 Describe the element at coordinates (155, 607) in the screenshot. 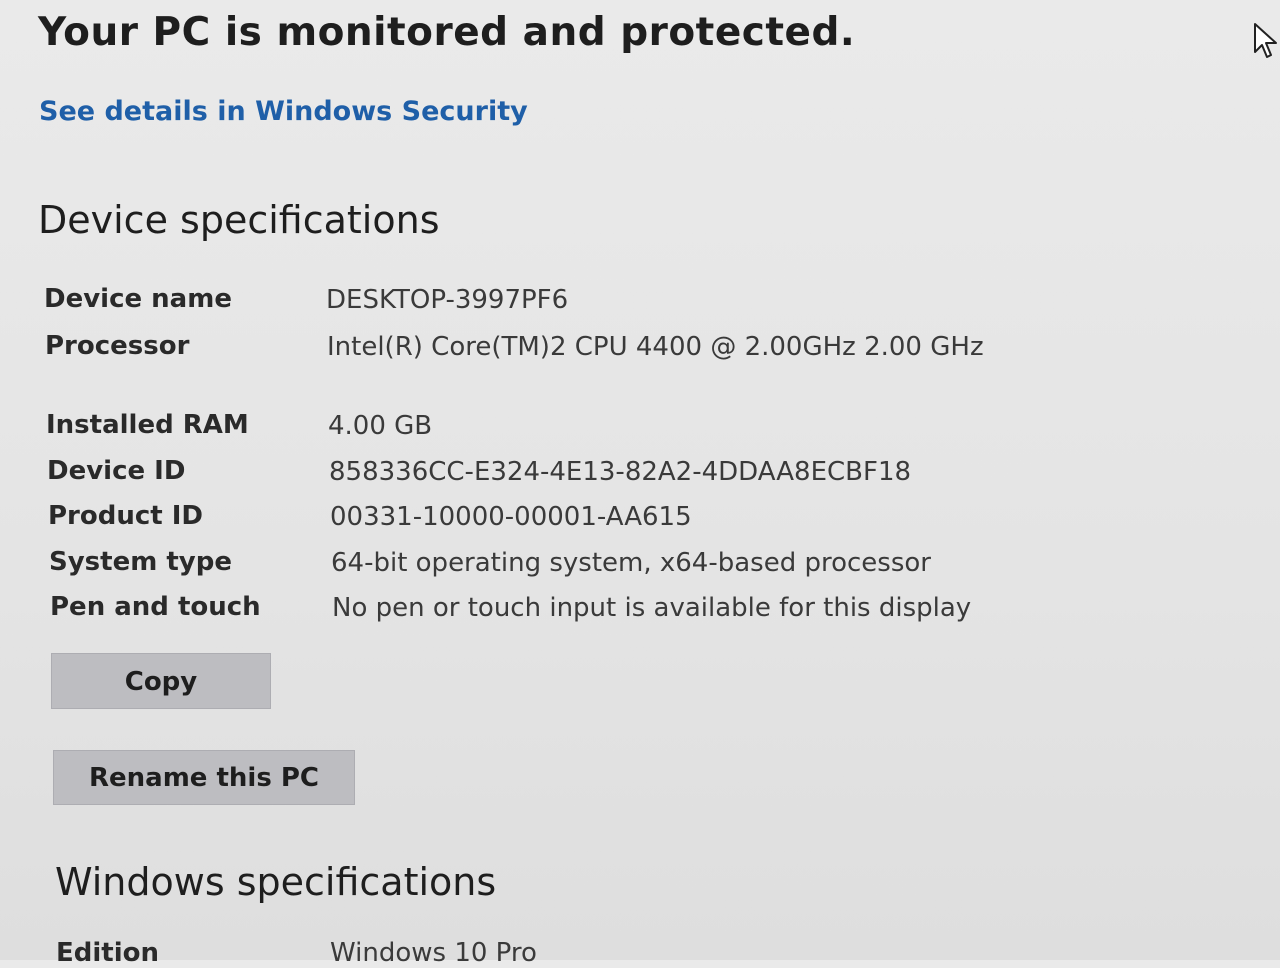

I see `spec-label: Pen and touch` at that location.